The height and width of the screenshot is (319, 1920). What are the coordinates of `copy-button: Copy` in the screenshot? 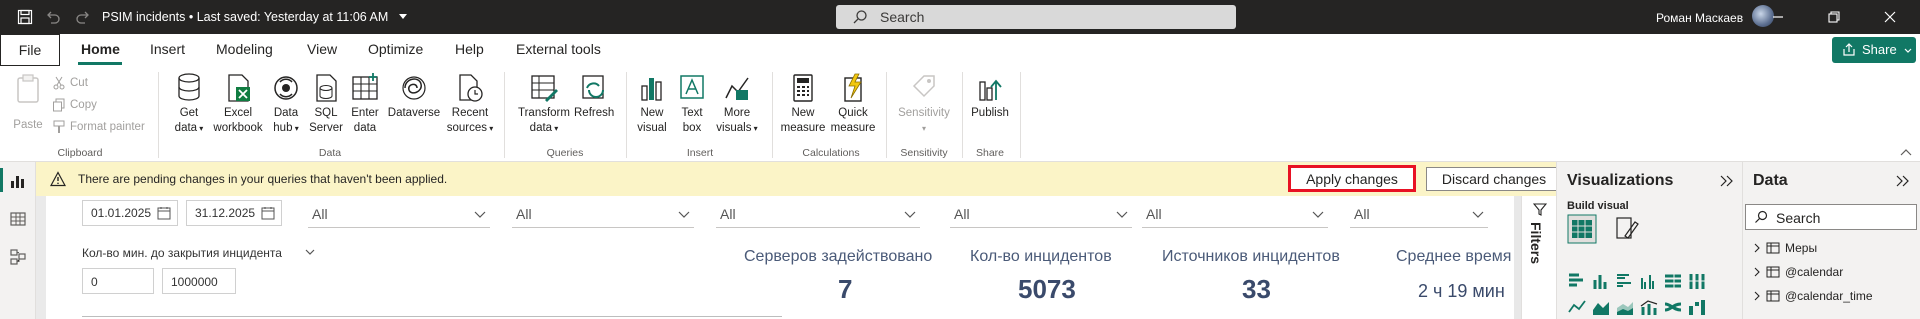 It's located at (74, 105).